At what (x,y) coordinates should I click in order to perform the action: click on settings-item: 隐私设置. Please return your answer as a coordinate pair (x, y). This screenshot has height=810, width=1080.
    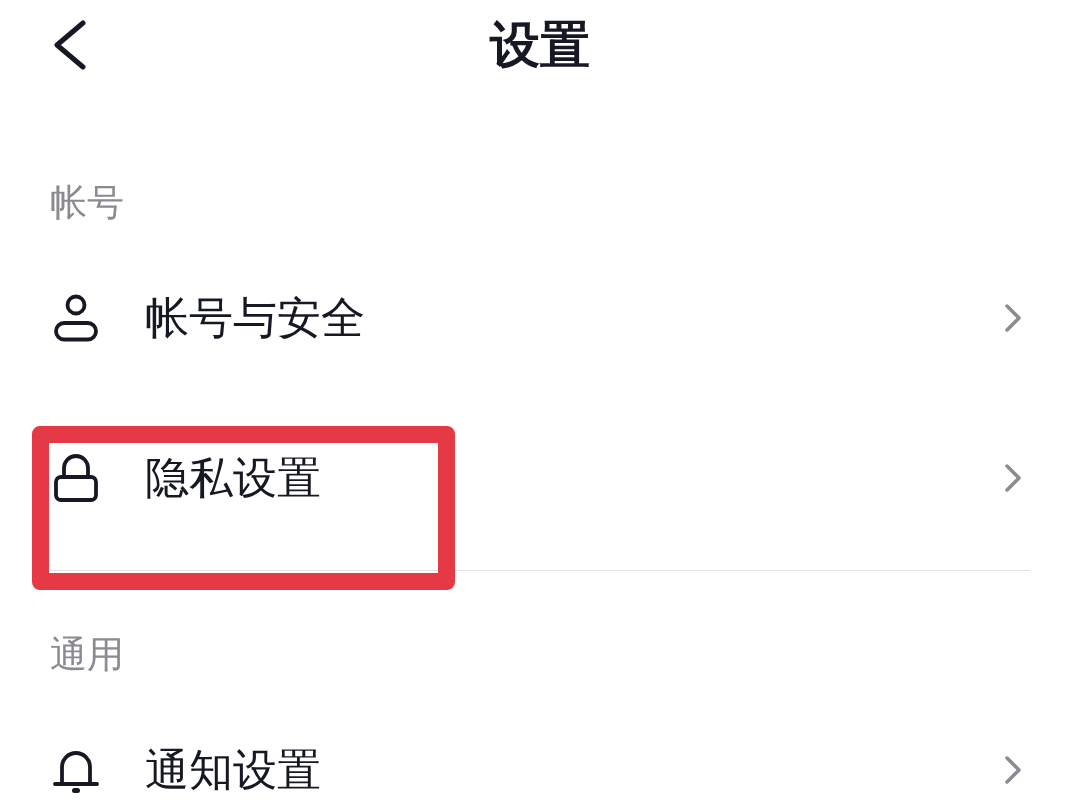
    Looking at the image, I should click on (540, 478).